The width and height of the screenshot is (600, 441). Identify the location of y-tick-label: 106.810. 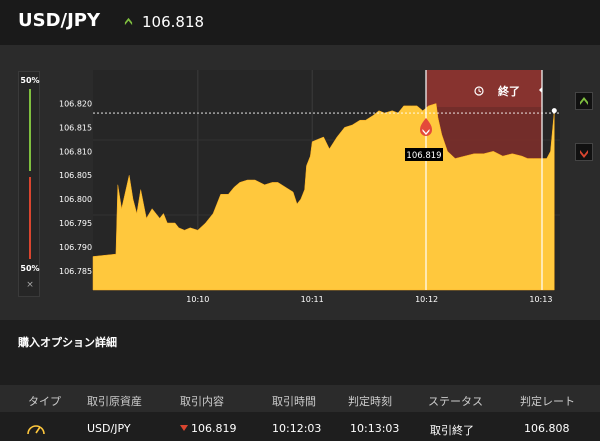
(75, 151).